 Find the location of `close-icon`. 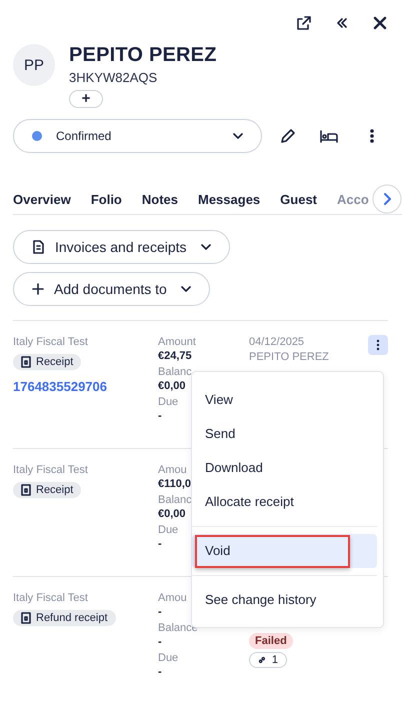

close-icon is located at coordinates (380, 23).